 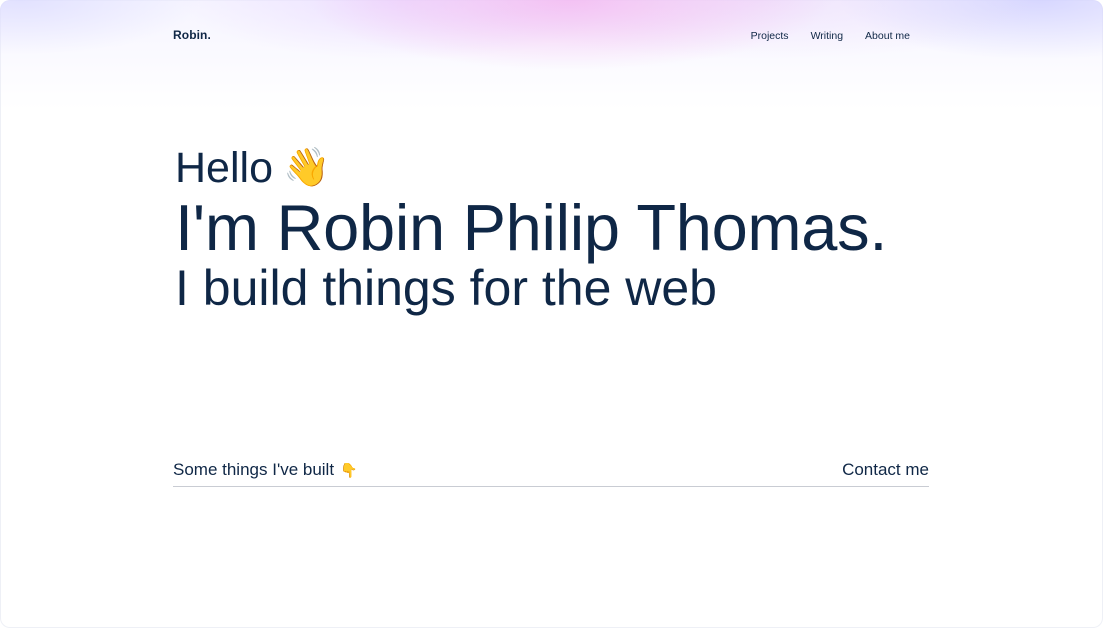 What do you see at coordinates (885, 470) in the screenshot?
I see `contact-me-link: Contact me` at bounding box center [885, 470].